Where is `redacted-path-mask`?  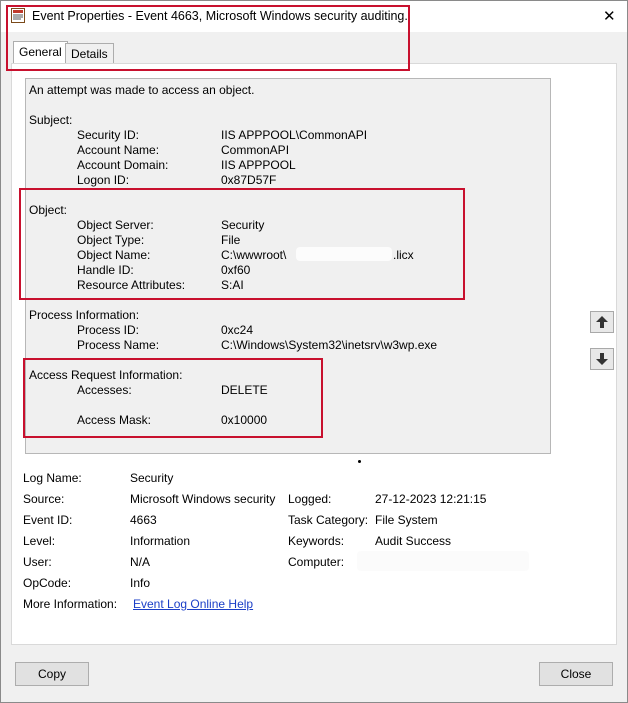 redacted-path-mask is located at coordinates (344, 254).